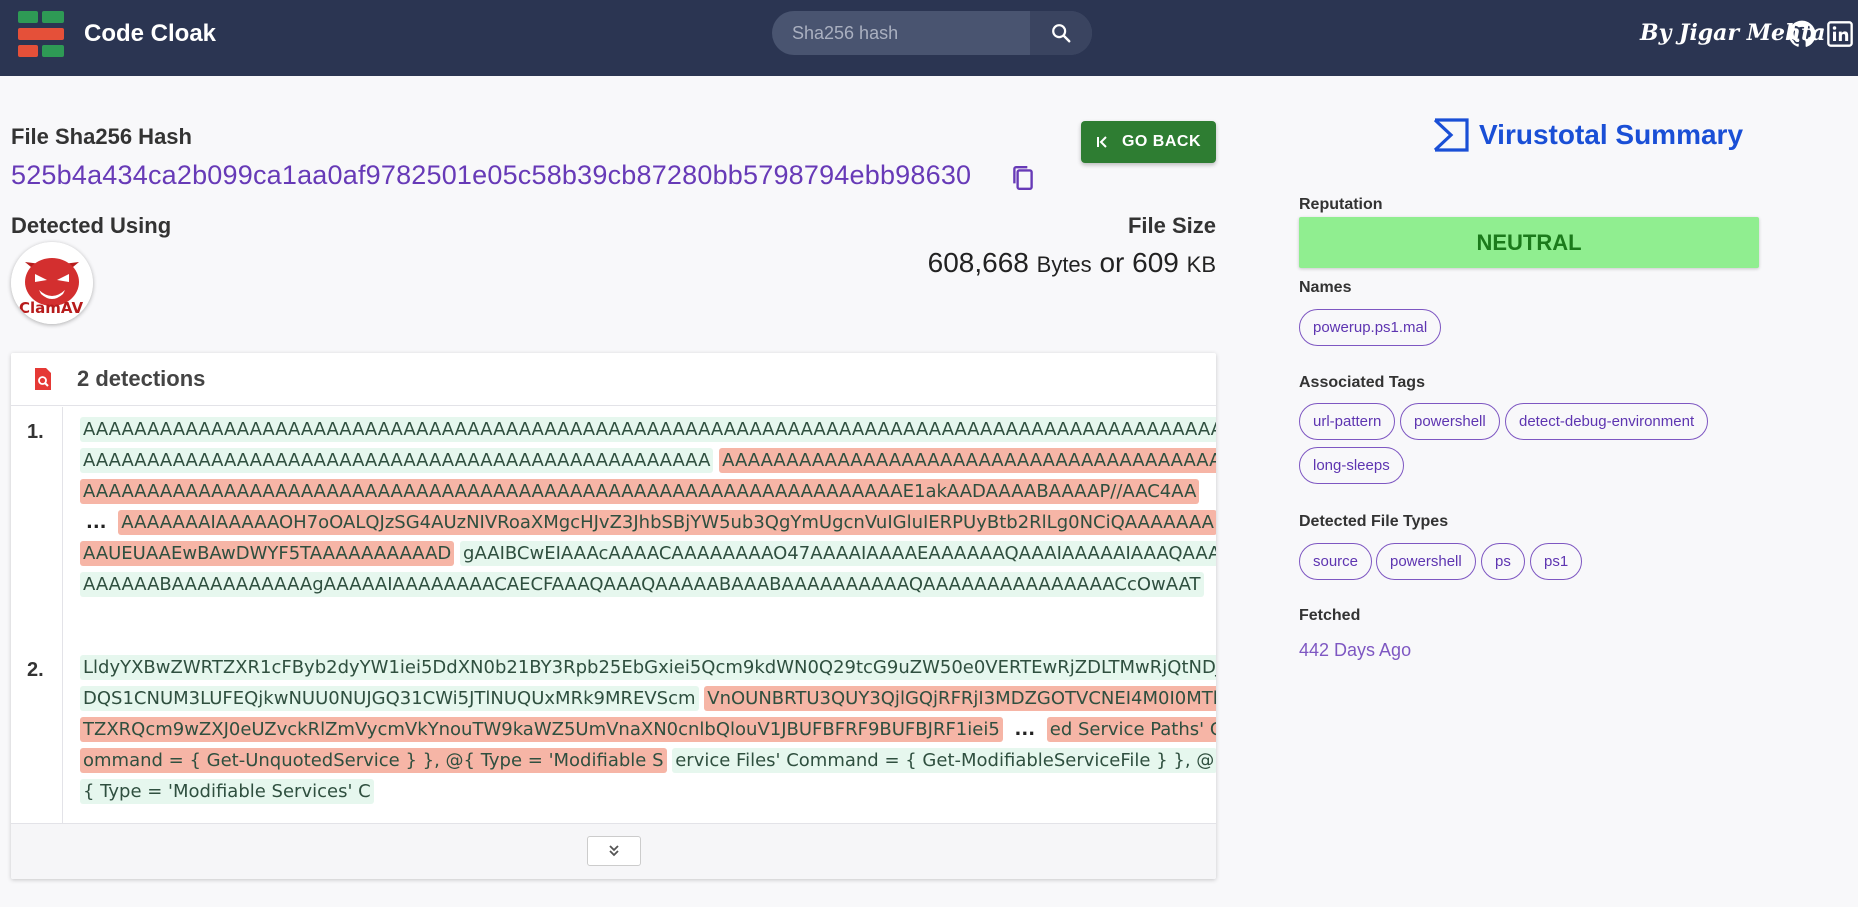 Image resolution: width=1858 pixels, height=907 pixels. I want to click on linkedin-icon, so click(1840, 34).